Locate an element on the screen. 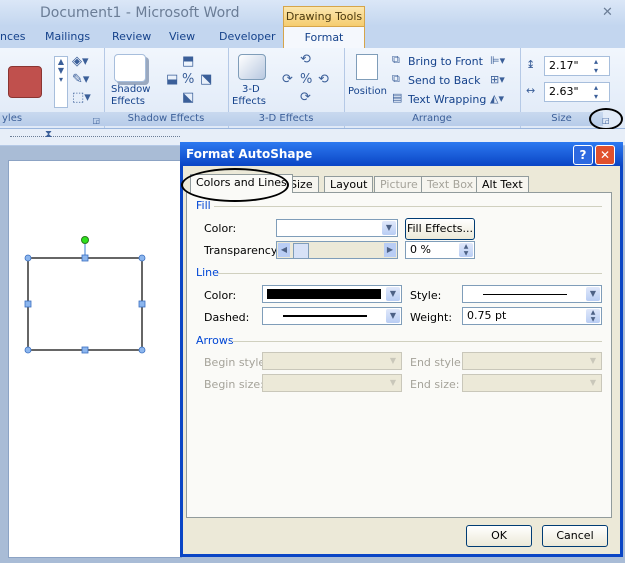 The height and width of the screenshot is (563, 625). shadow-effects-icon is located at coordinates (130, 68).